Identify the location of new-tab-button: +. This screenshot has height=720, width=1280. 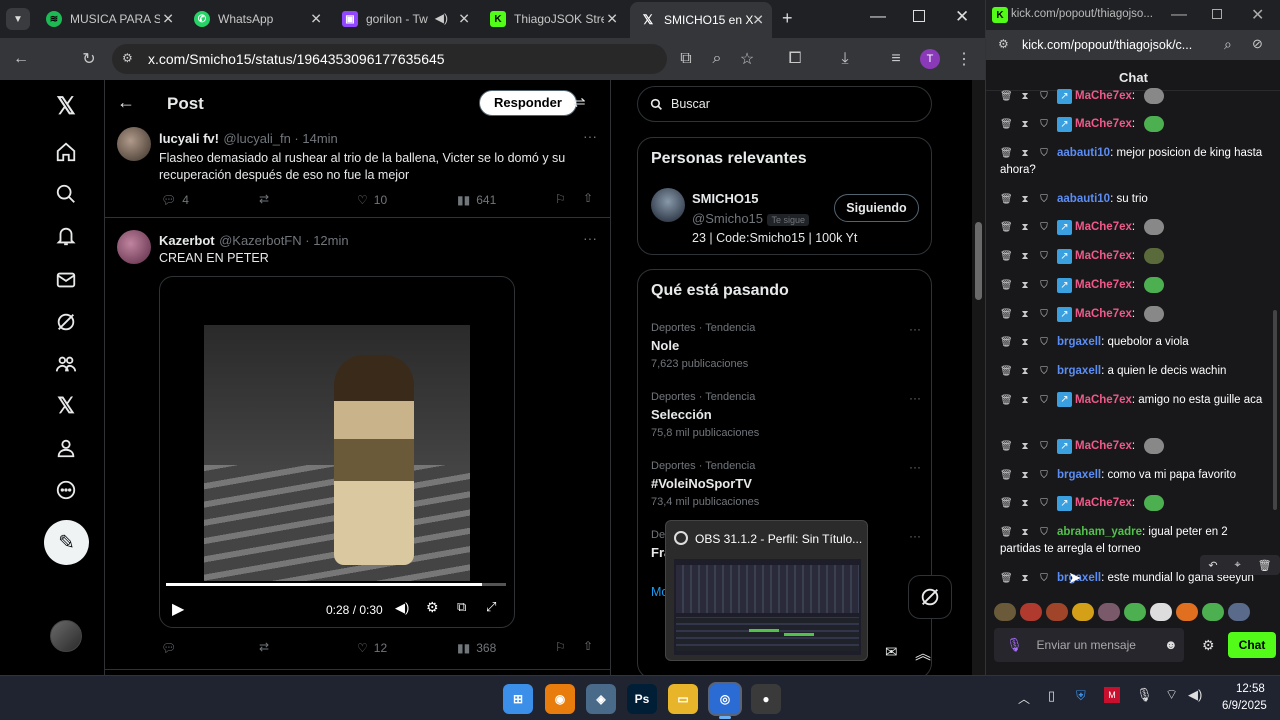
(787, 18).